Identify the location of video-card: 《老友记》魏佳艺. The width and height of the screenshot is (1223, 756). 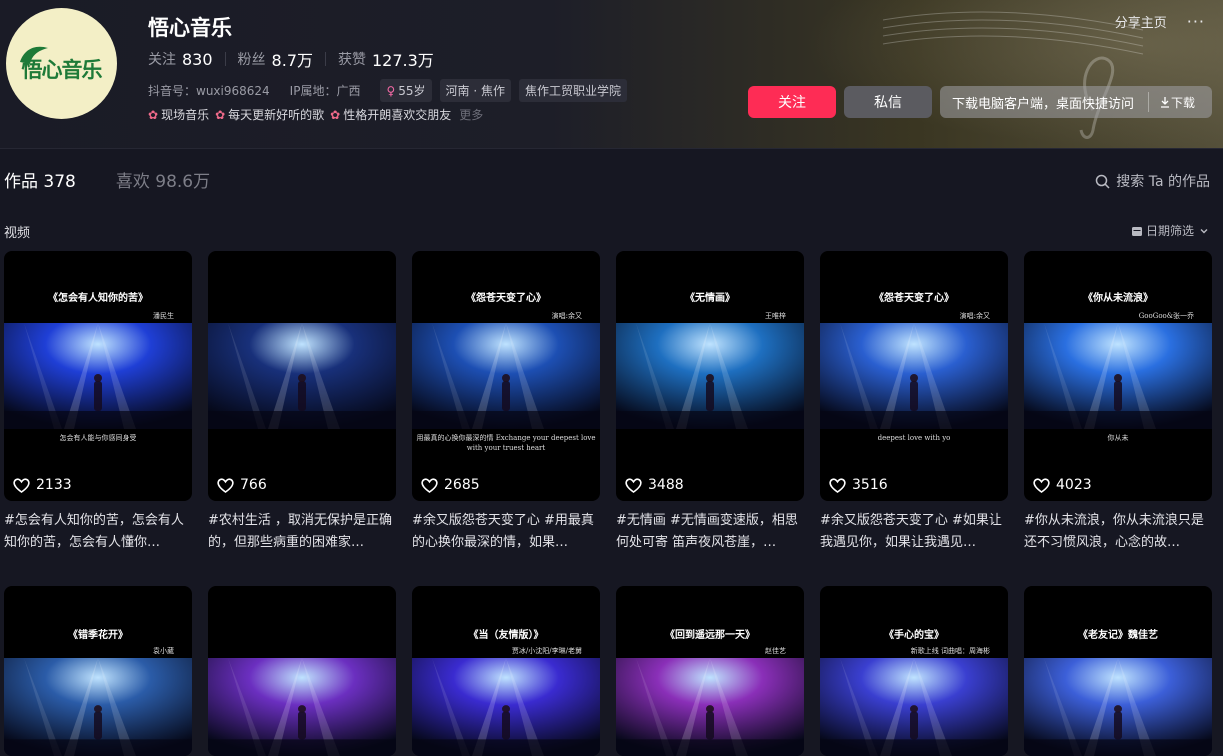
(1118, 661).